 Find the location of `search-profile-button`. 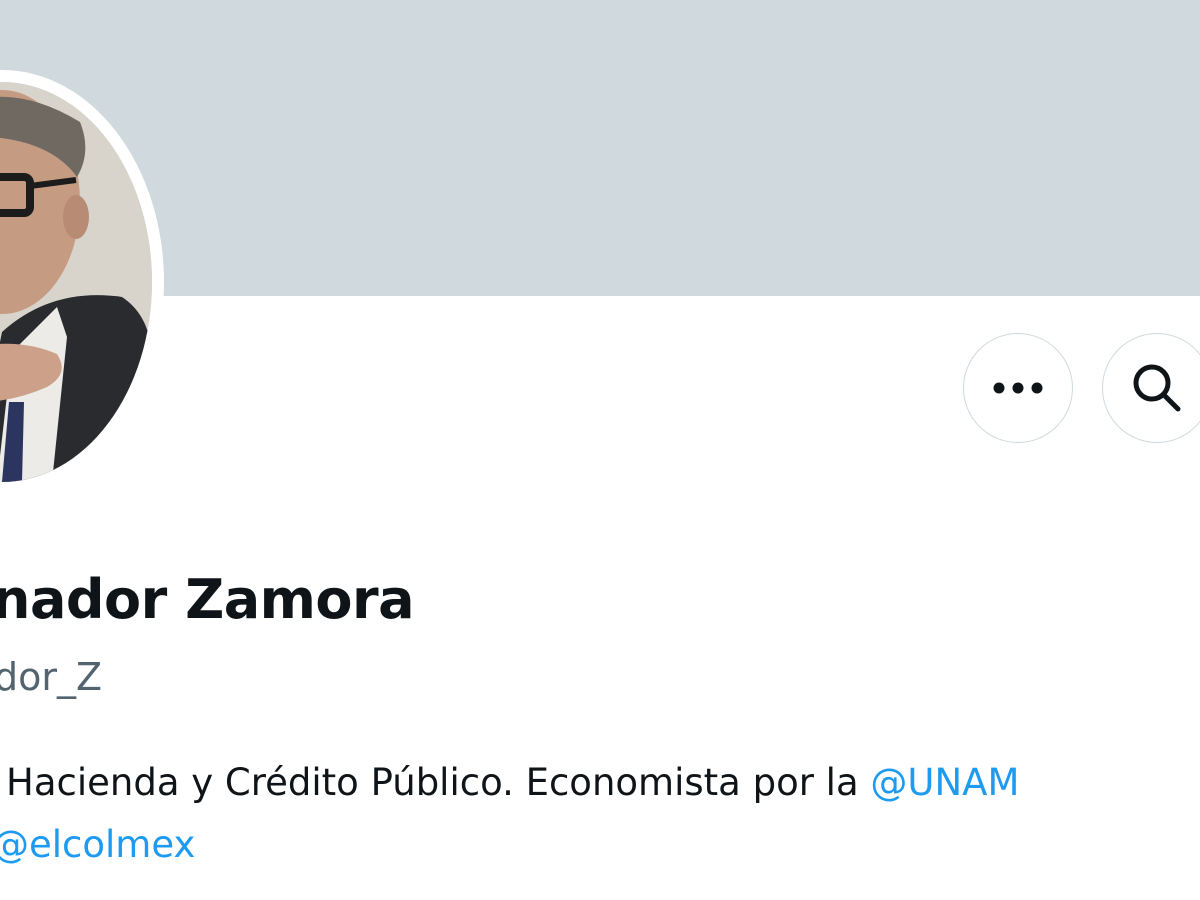

search-profile-button is located at coordinates (1151, 388).